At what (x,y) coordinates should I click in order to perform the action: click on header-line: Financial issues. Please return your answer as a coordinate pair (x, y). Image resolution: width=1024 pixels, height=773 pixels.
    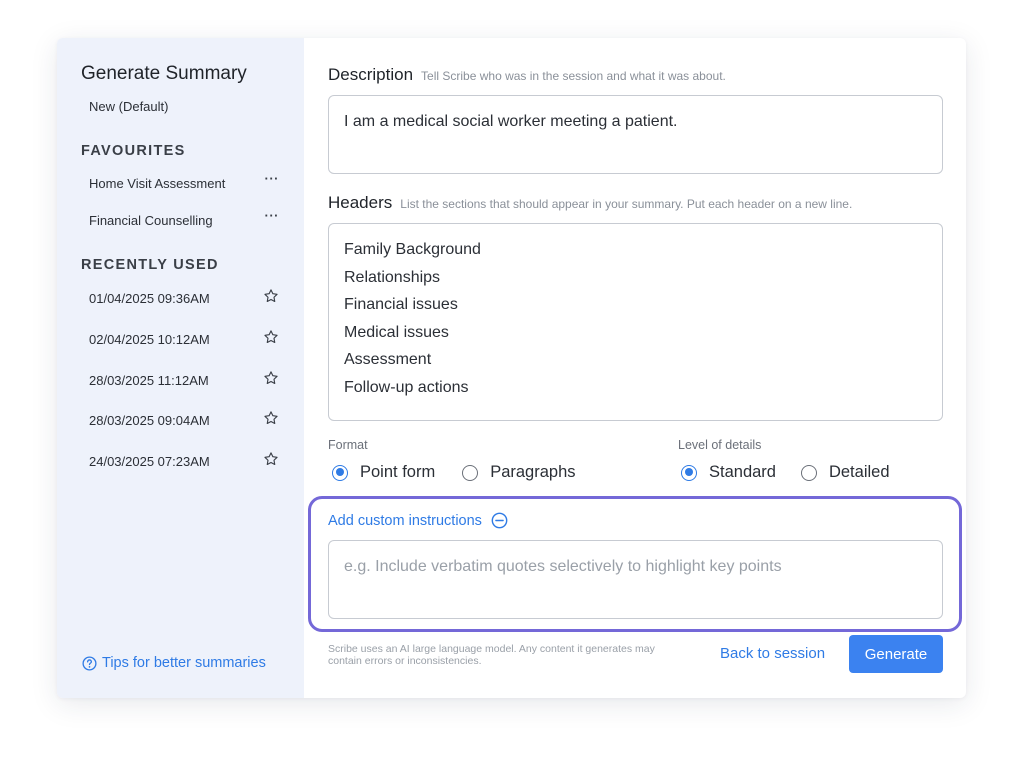
    Looking at the image, I should click on (401, 304).